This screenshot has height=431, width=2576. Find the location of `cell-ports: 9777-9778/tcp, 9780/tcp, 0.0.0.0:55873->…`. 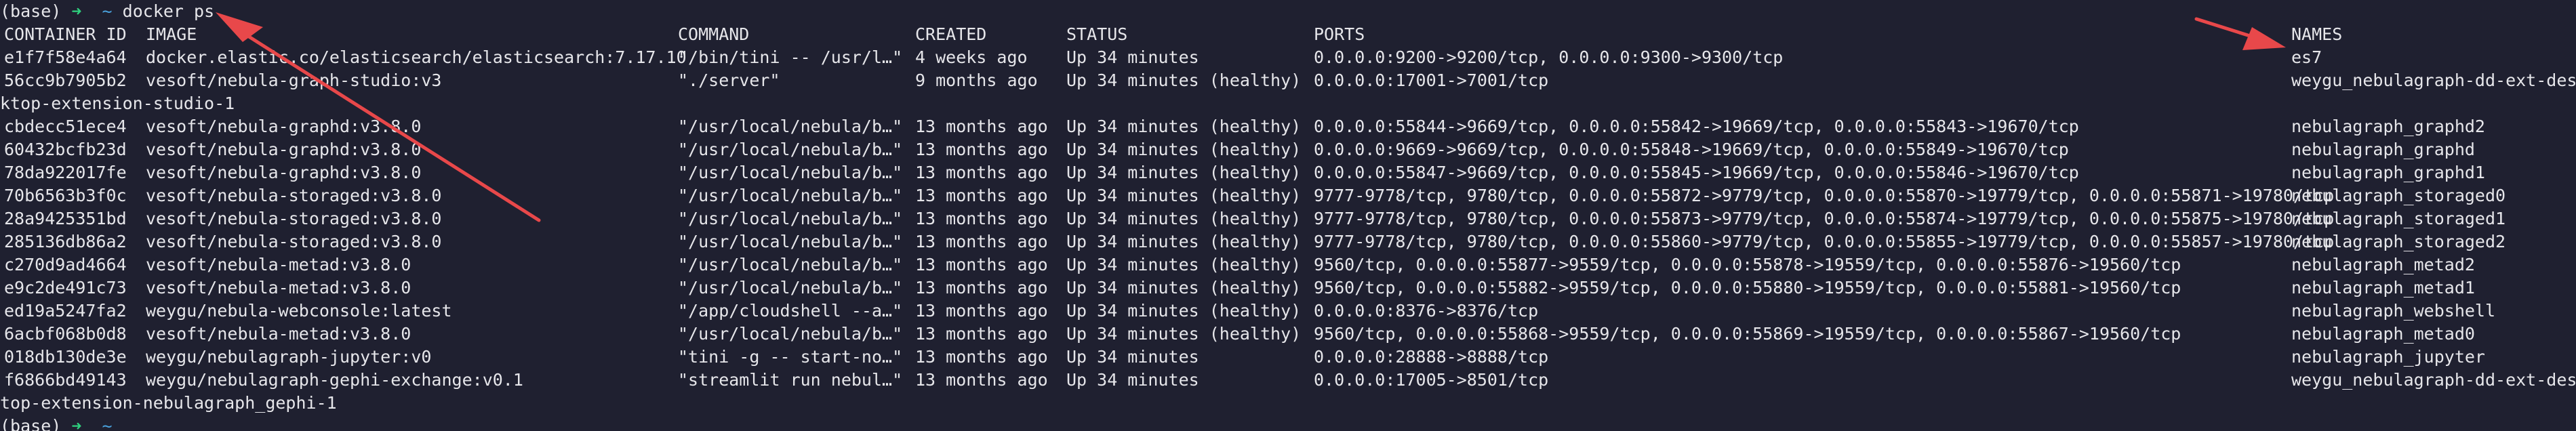

cell-ports: 9777-9778/tcp, 9780/tcp, 0.0.0.0:55873->… is located at coordinates (1824, 218).